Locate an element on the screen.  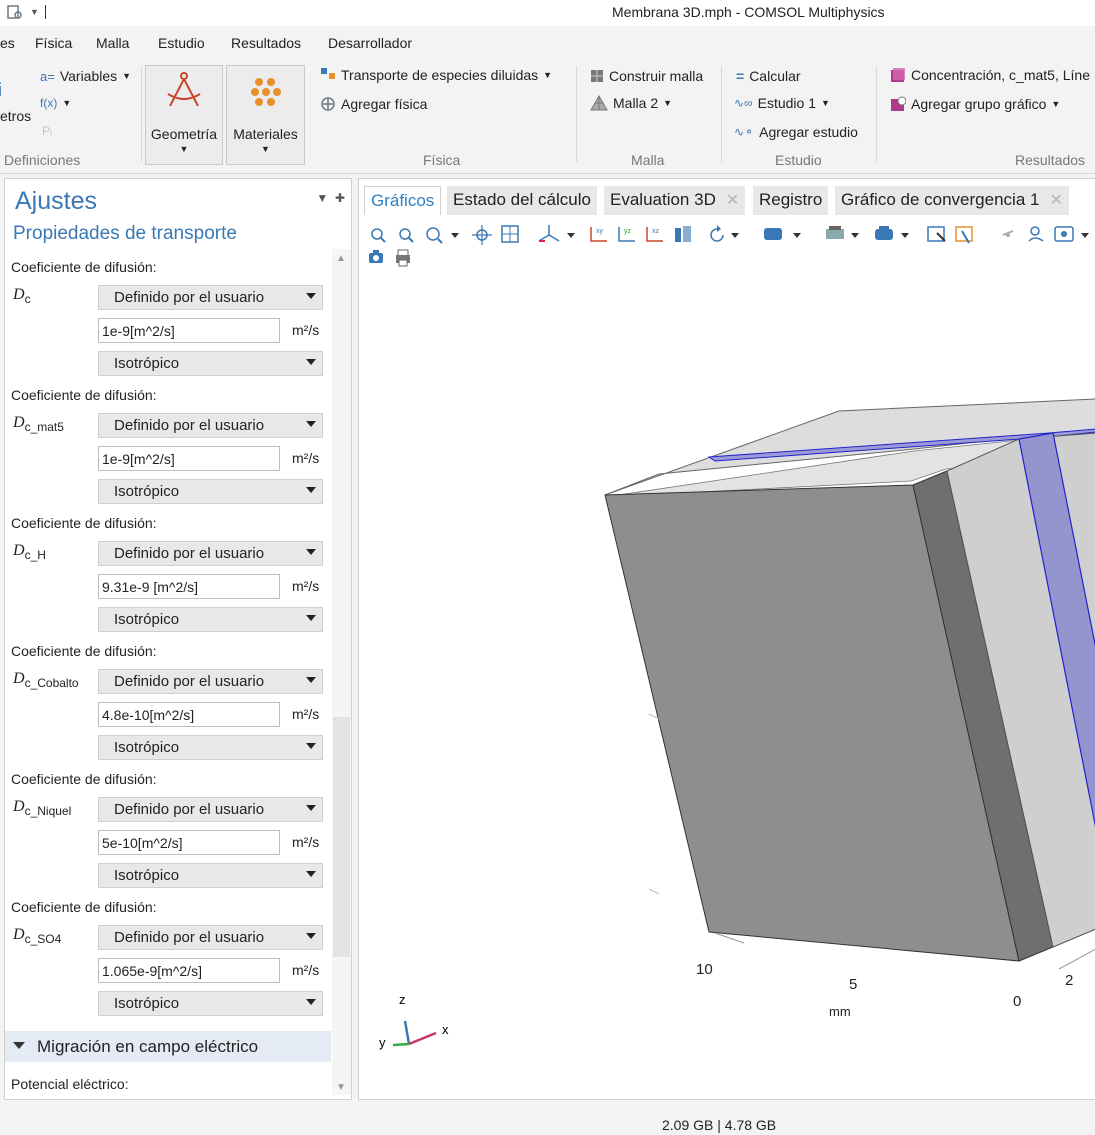
mesh-2-button: Malla 2 ▼ is located at coordinates (631, 103).